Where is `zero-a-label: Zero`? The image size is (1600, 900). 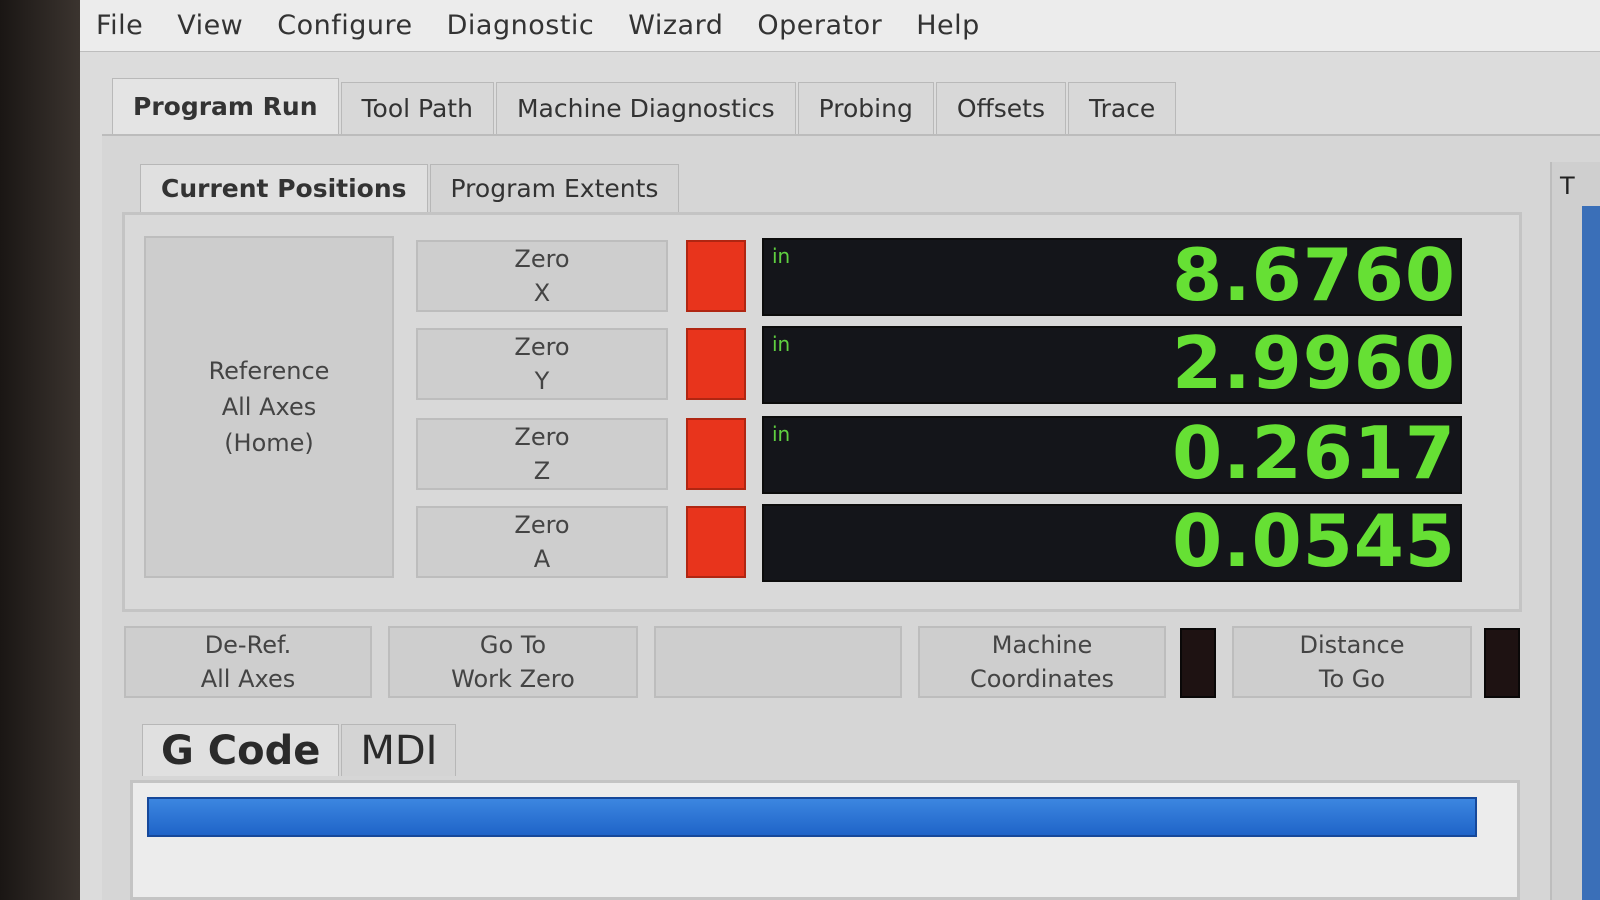
zero-a-label: Zero is located at coordinates (542, 525).